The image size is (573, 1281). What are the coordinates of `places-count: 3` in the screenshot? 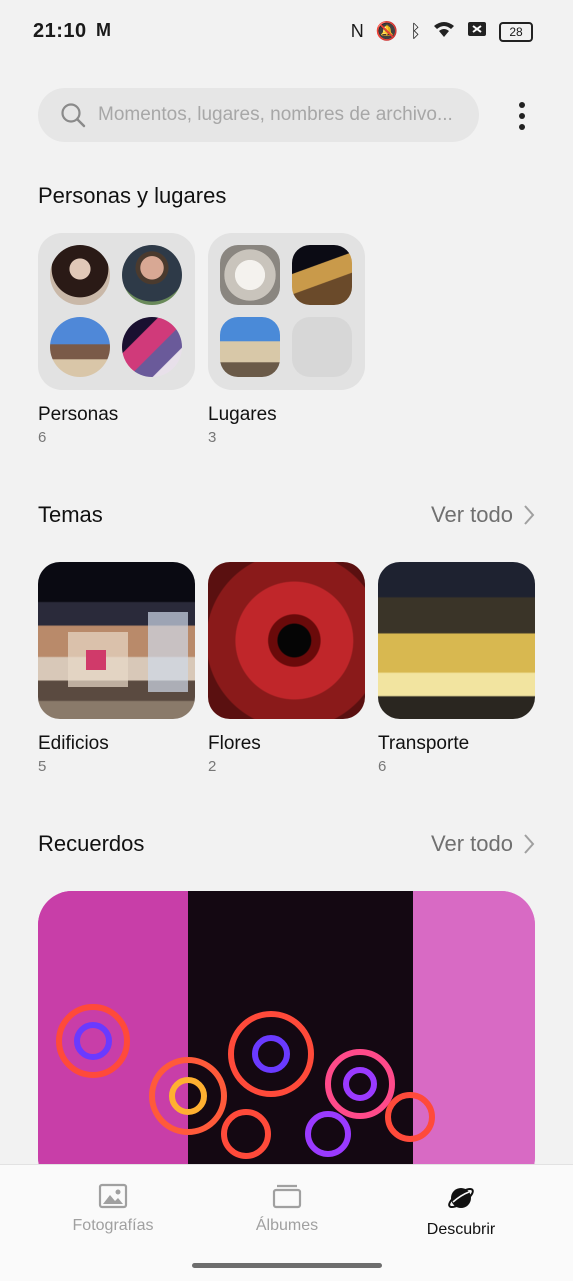 It's located at (212, 437).